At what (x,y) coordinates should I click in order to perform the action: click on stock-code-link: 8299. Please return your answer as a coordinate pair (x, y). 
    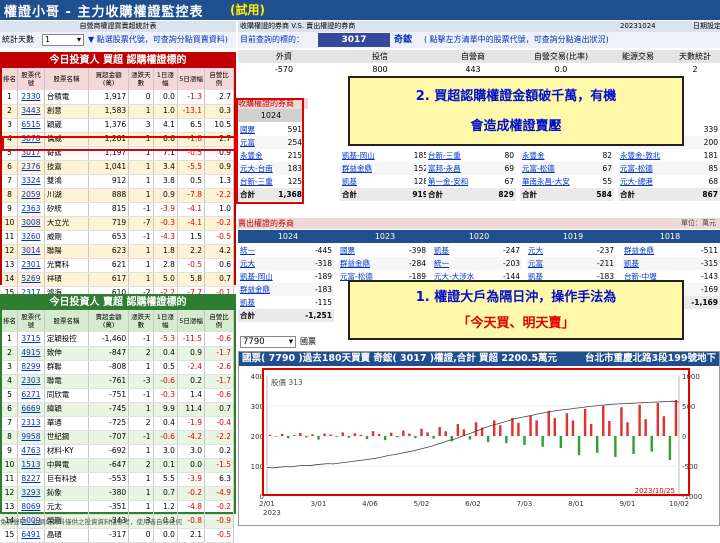
    Looking at the image, I should click on (31, 367).